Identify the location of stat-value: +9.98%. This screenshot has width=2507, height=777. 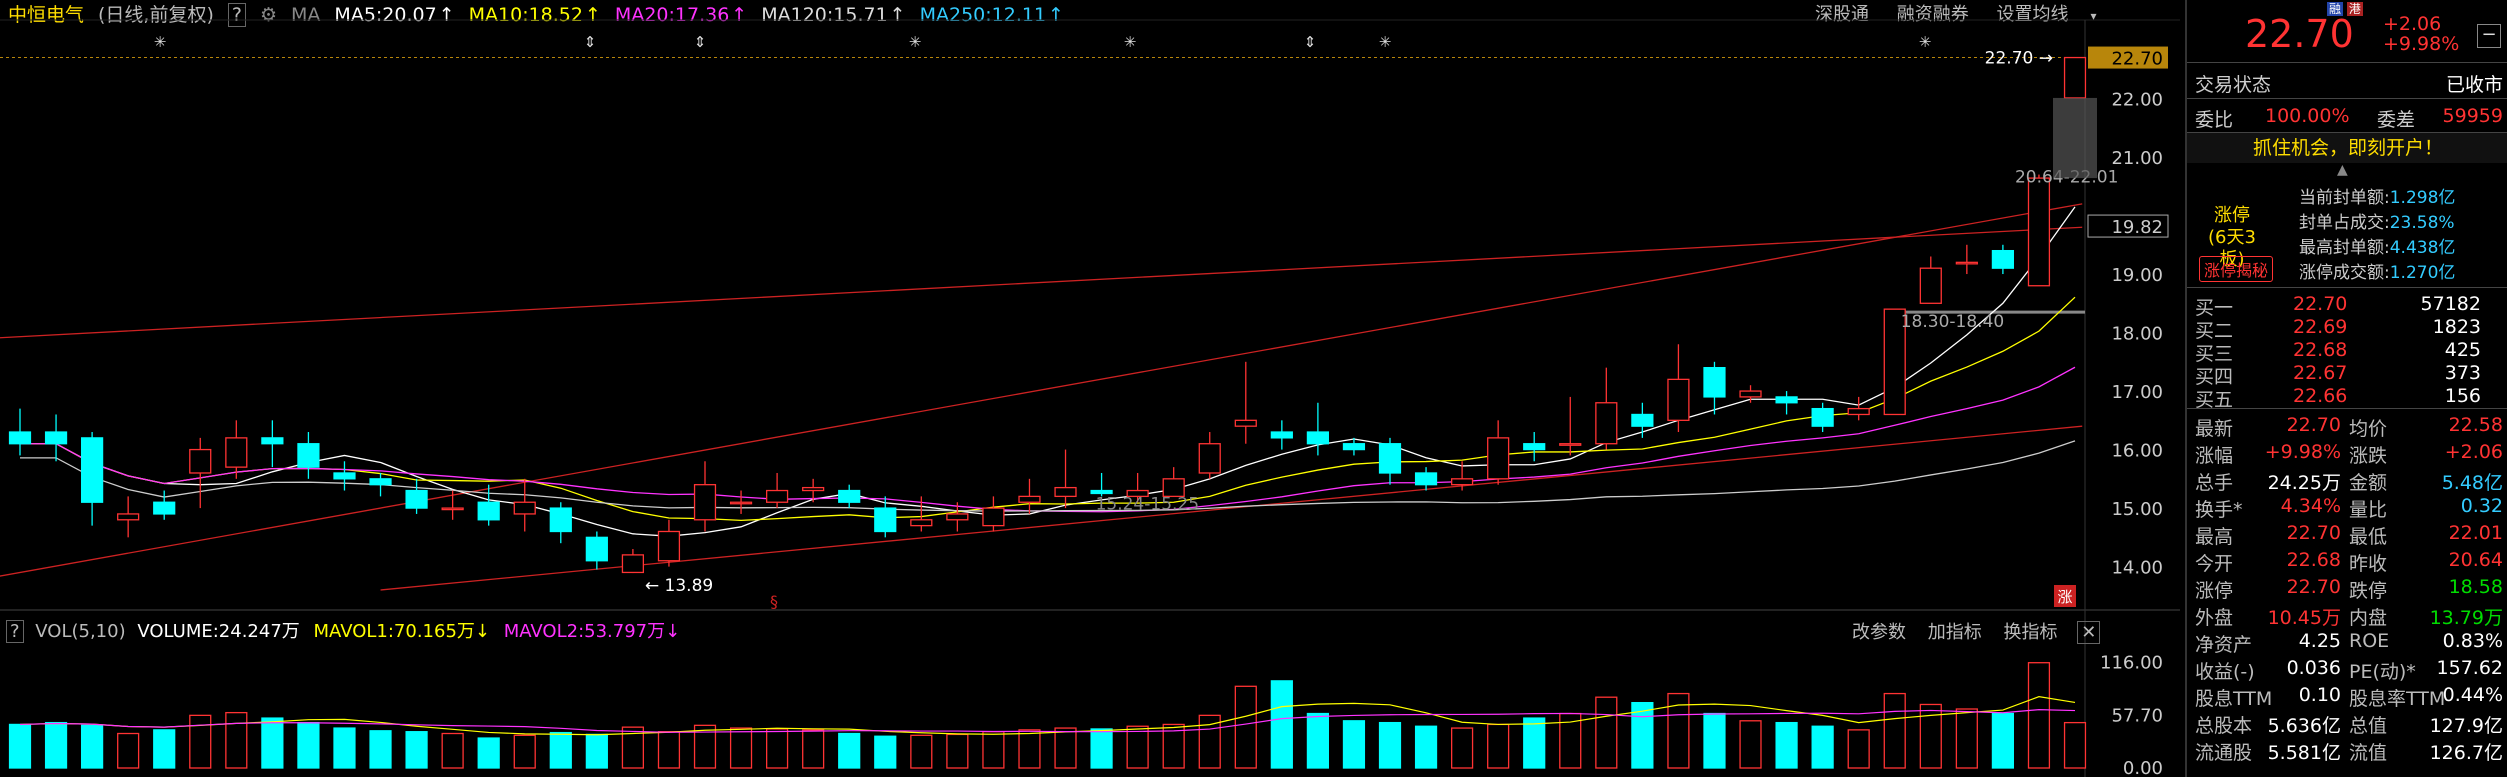
(2302, 452).